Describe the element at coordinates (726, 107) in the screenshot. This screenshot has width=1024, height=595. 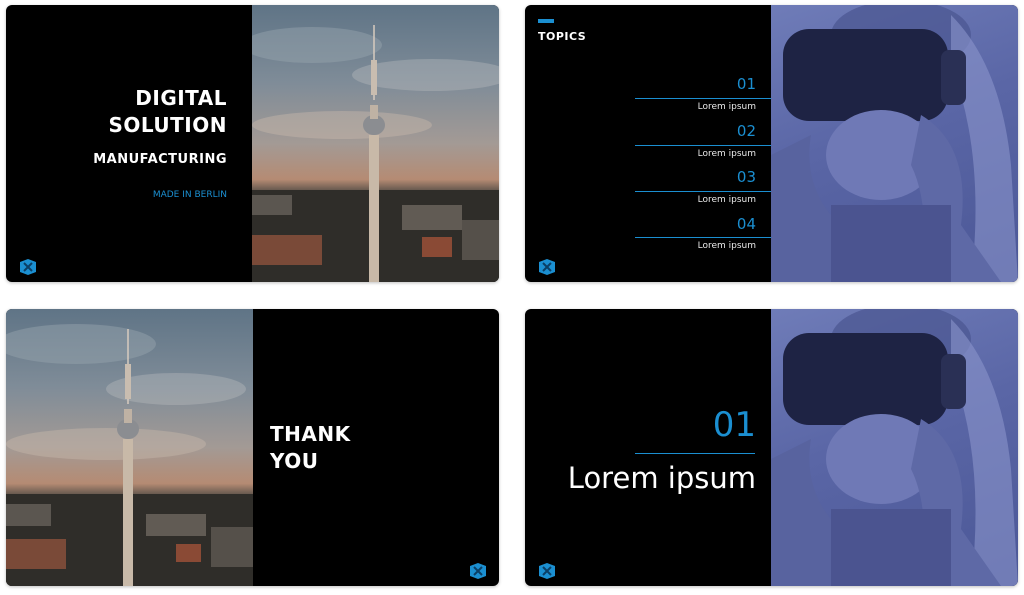
I see `topic-label-1: Lorem ipsum` at that location.